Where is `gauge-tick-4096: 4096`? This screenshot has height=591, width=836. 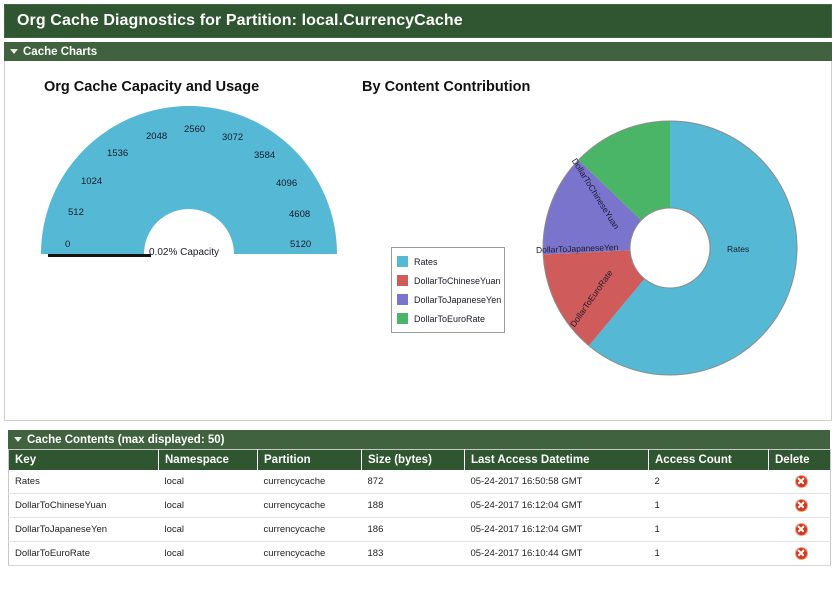
gauge-tick-4096: 4096 is located at coordinates (287, 183).